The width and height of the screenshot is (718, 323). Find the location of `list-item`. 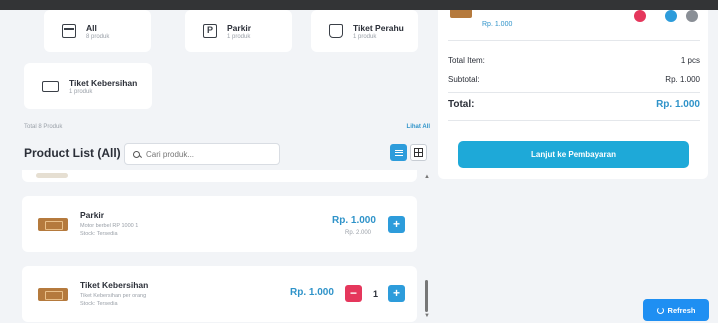

list-item is located at coordinates (219, 176).